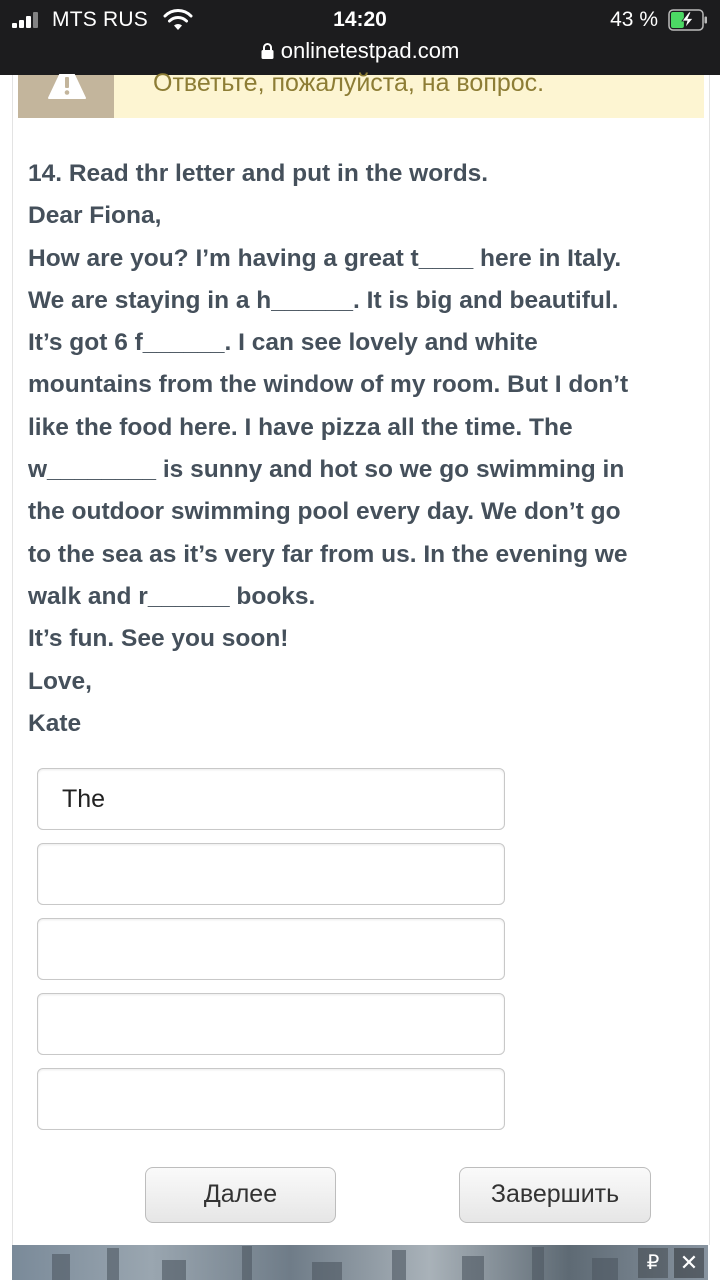  I want to click on notice-banner: Ответьте, пожалуйста, на вопрос., so click(361, 93).